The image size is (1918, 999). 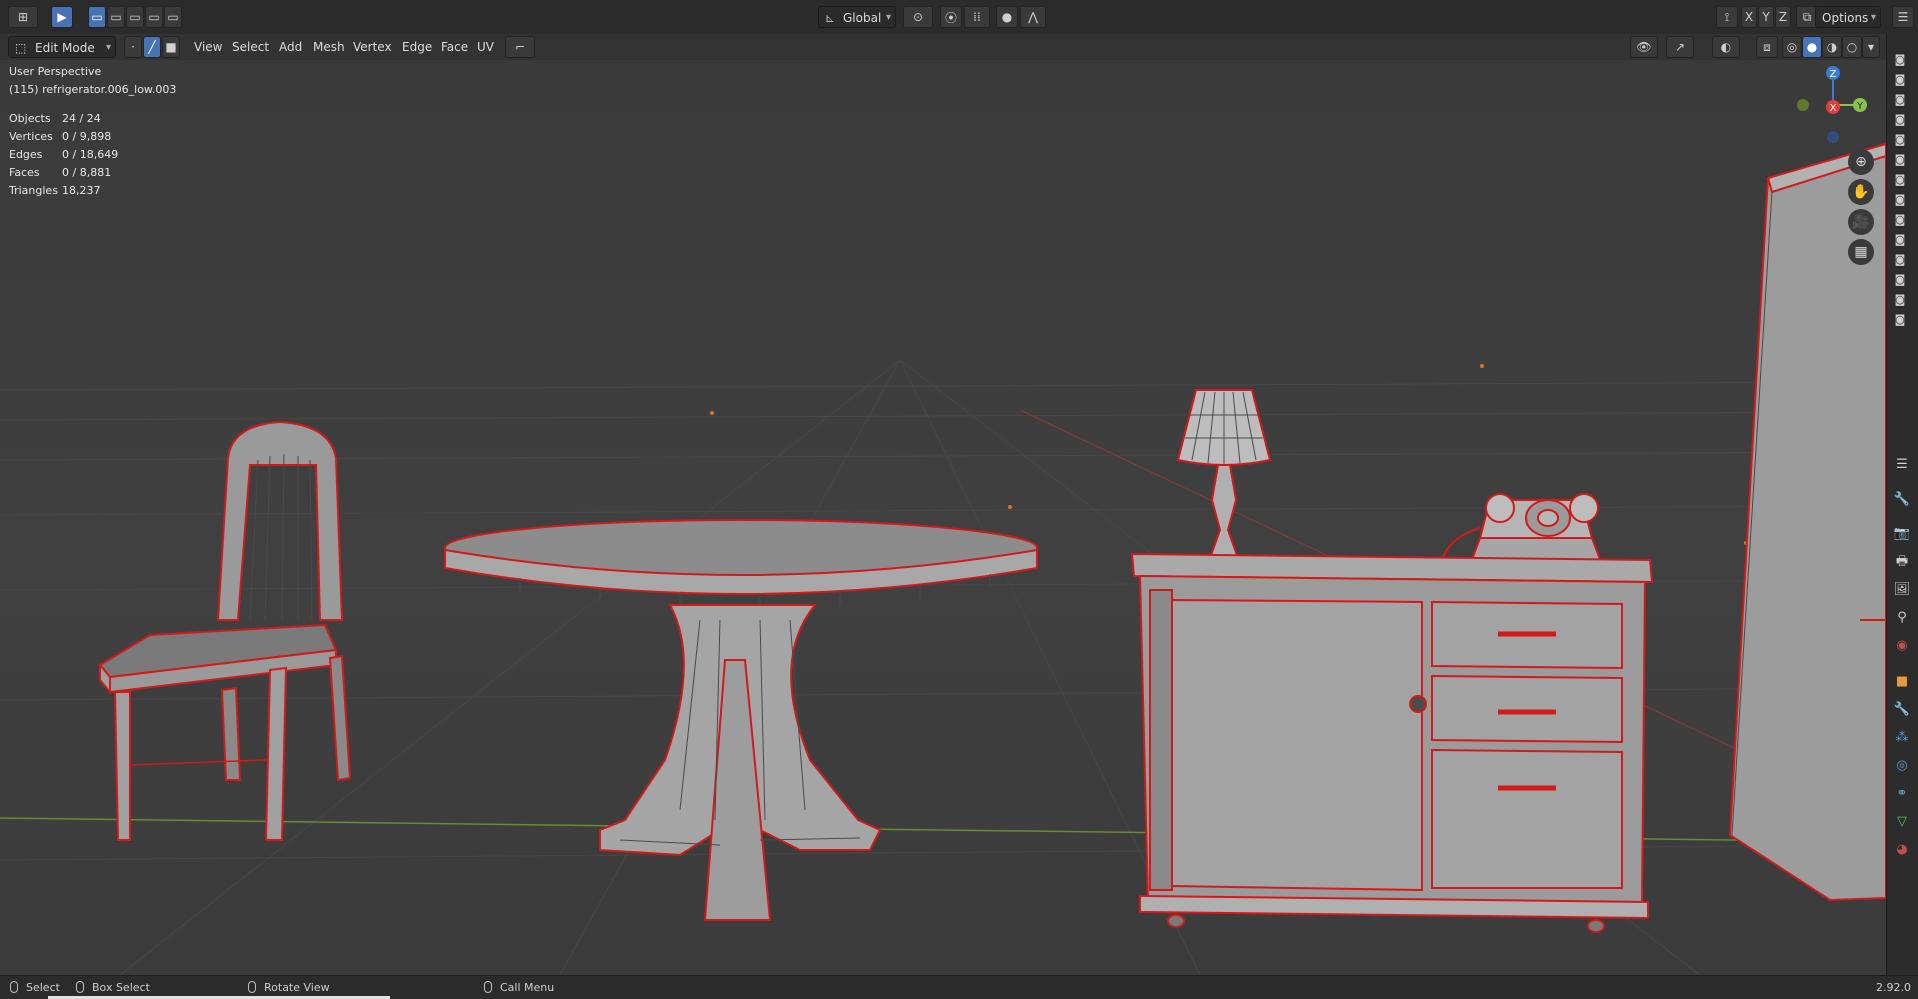 What do you see at coordinates (918, 17) in the screenshot?
I see `pivot-point-icon: ⊙` at bounding box center [918, 17].